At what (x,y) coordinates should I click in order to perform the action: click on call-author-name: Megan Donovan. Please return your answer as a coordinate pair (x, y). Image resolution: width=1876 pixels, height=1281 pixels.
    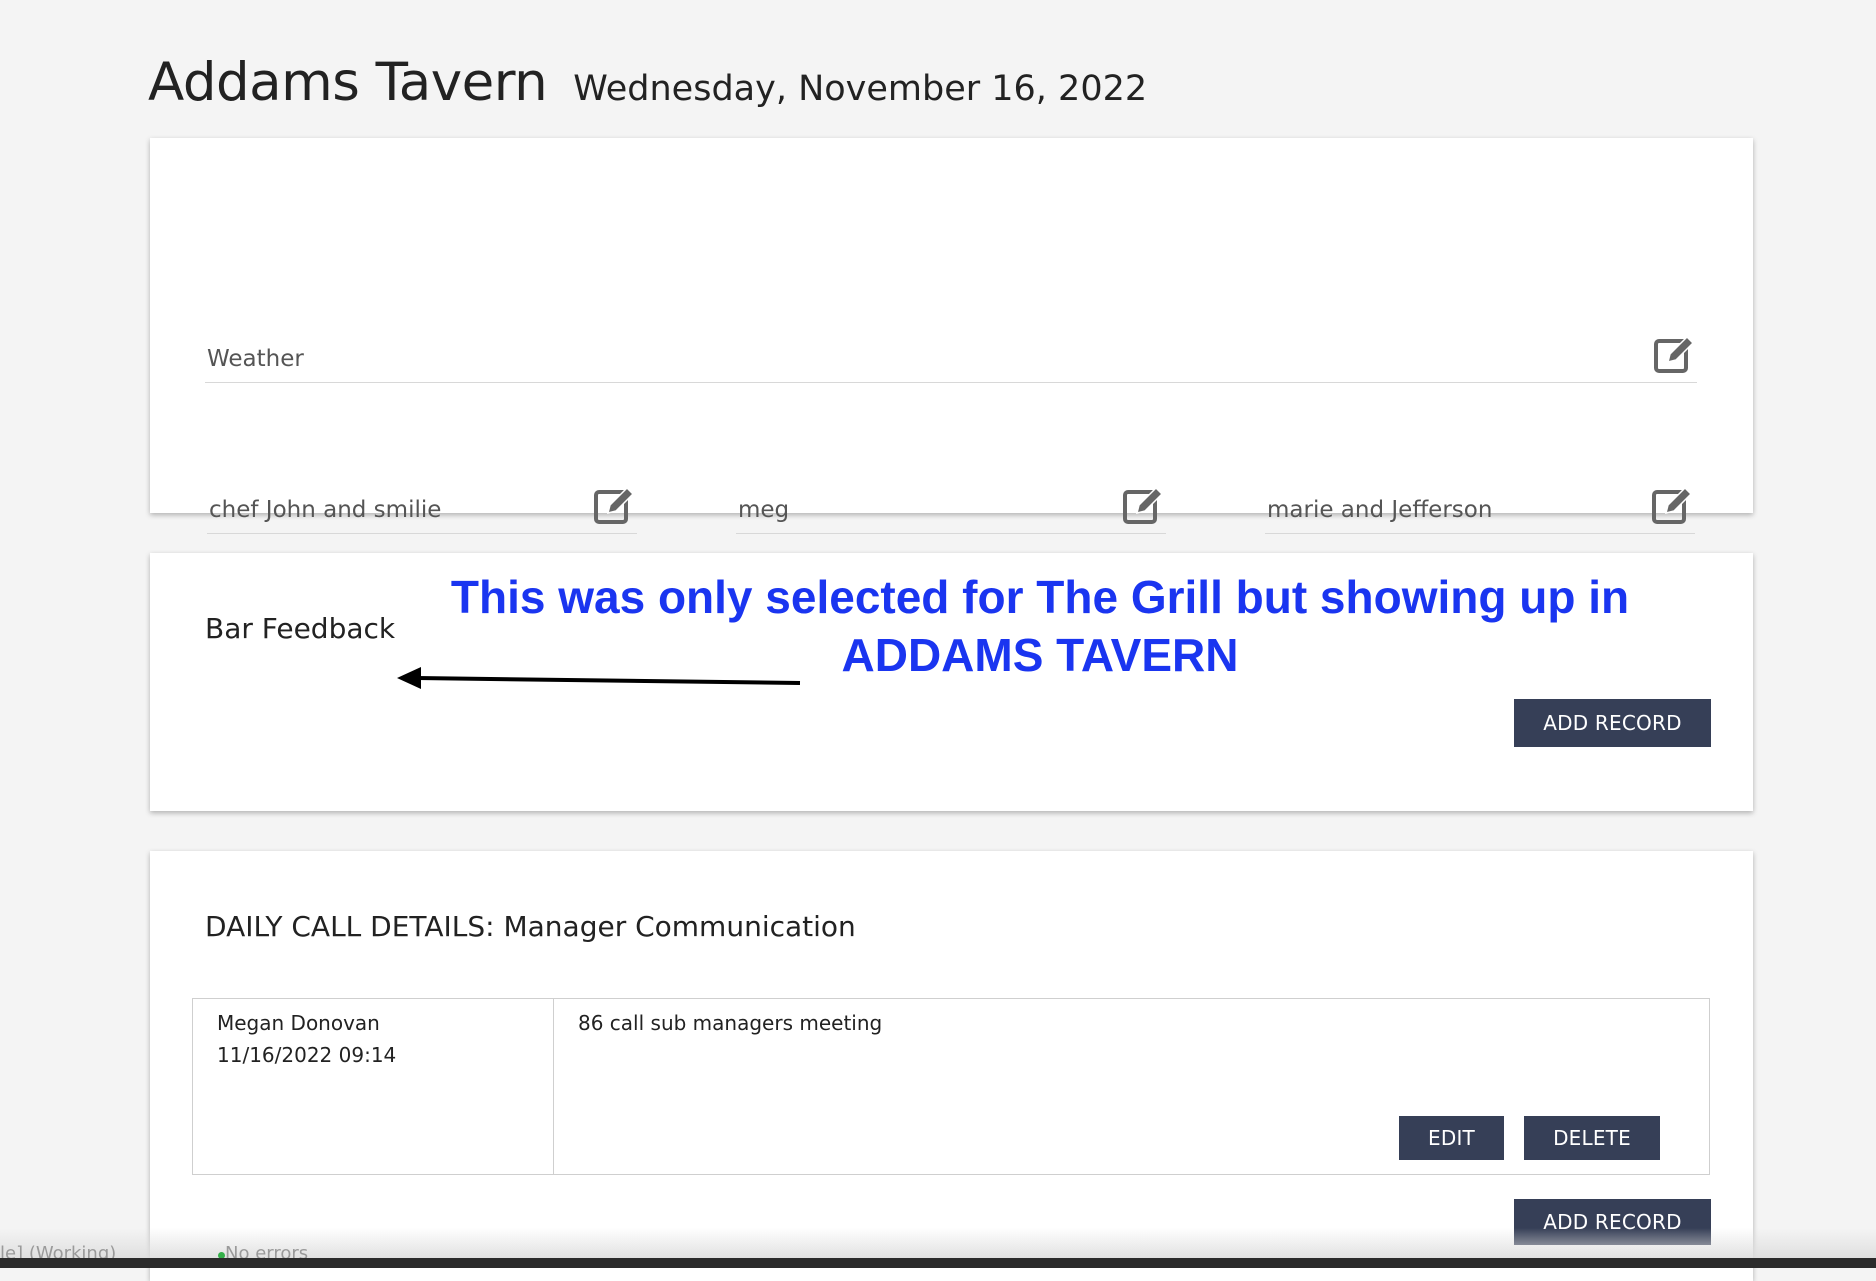
    Looking at the image, I should click on (298, 1023).